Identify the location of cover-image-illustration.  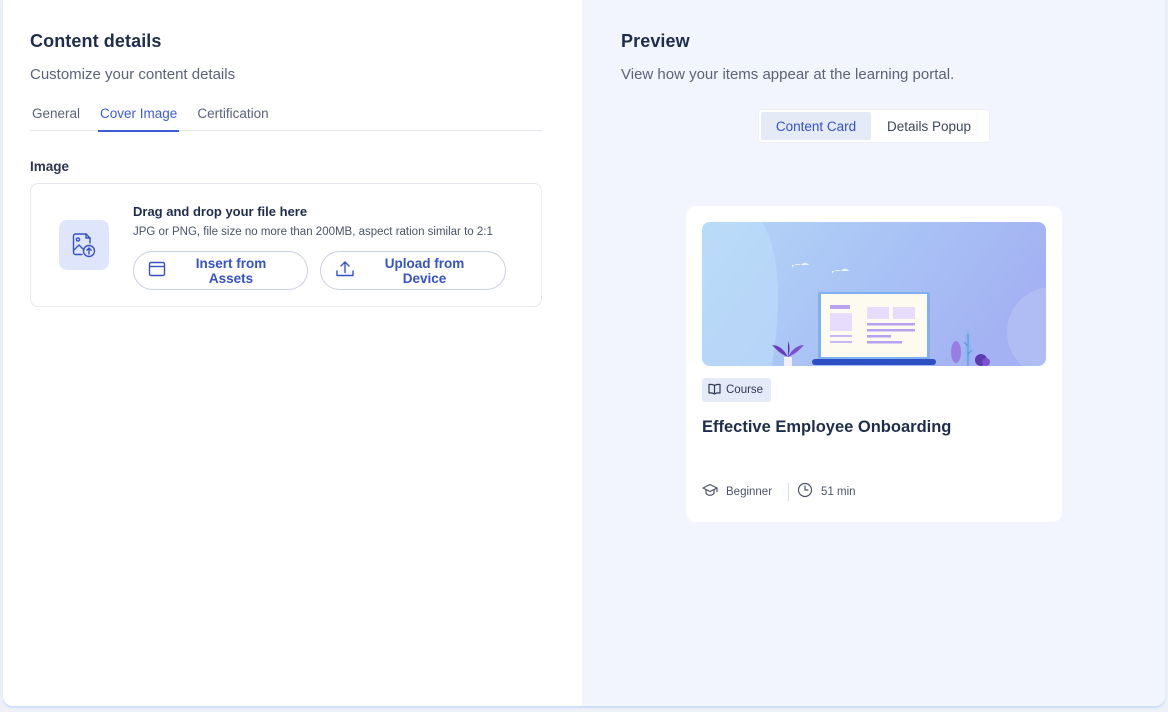
(874, 294).